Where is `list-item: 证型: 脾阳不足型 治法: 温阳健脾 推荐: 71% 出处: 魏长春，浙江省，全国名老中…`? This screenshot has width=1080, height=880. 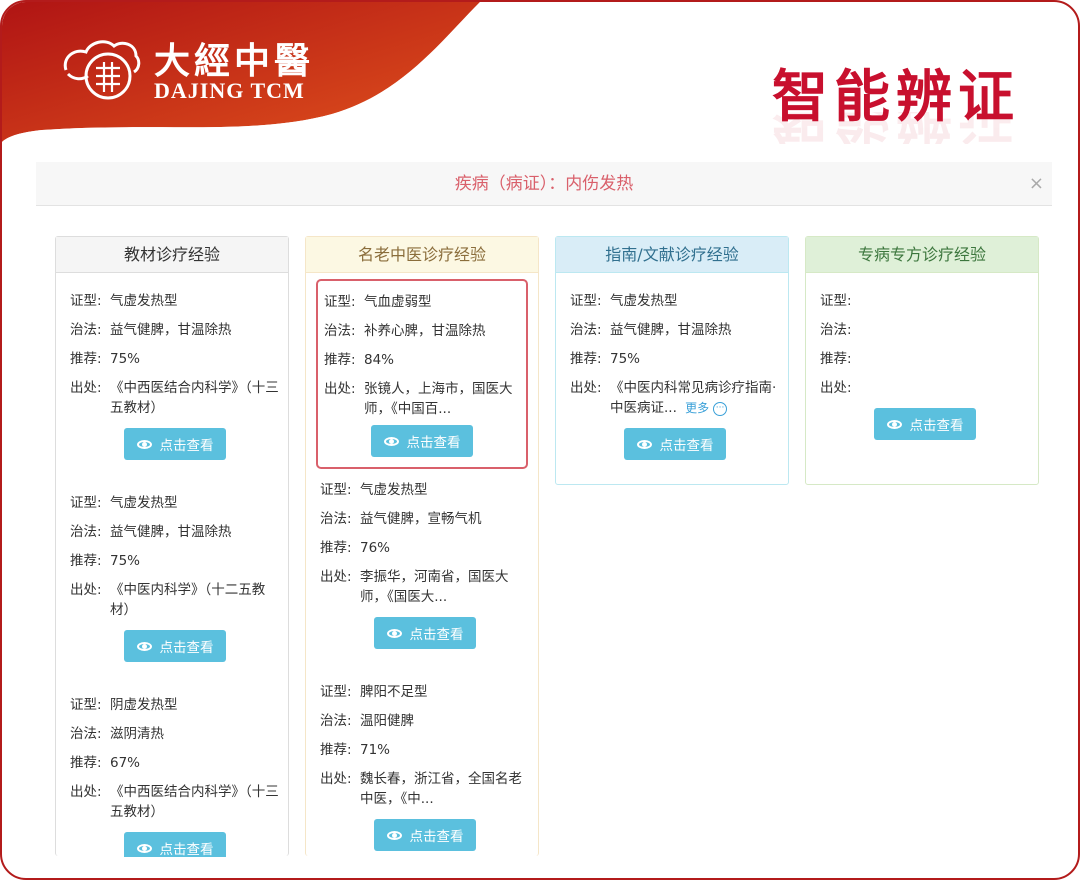
list-item: 证型: 脾阳不足型 治法: 温阳健脾 推荐: 71% 出处: 魏长春，浙江省，全国名老中… is located at coordinates (422, 750).